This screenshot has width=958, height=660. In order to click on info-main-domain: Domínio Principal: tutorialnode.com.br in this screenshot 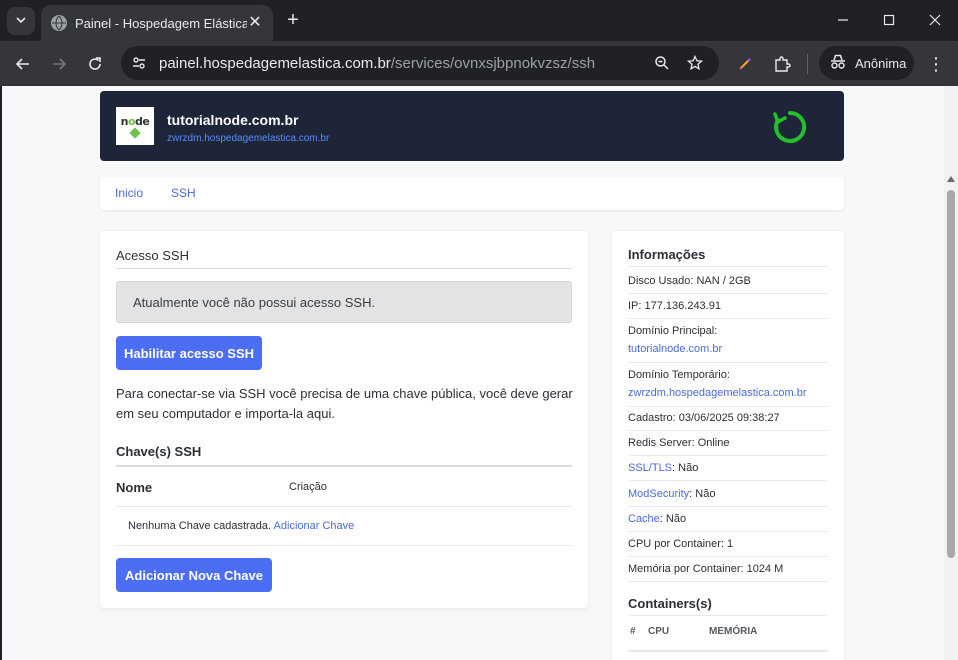, I will do `click(728, 340)`.